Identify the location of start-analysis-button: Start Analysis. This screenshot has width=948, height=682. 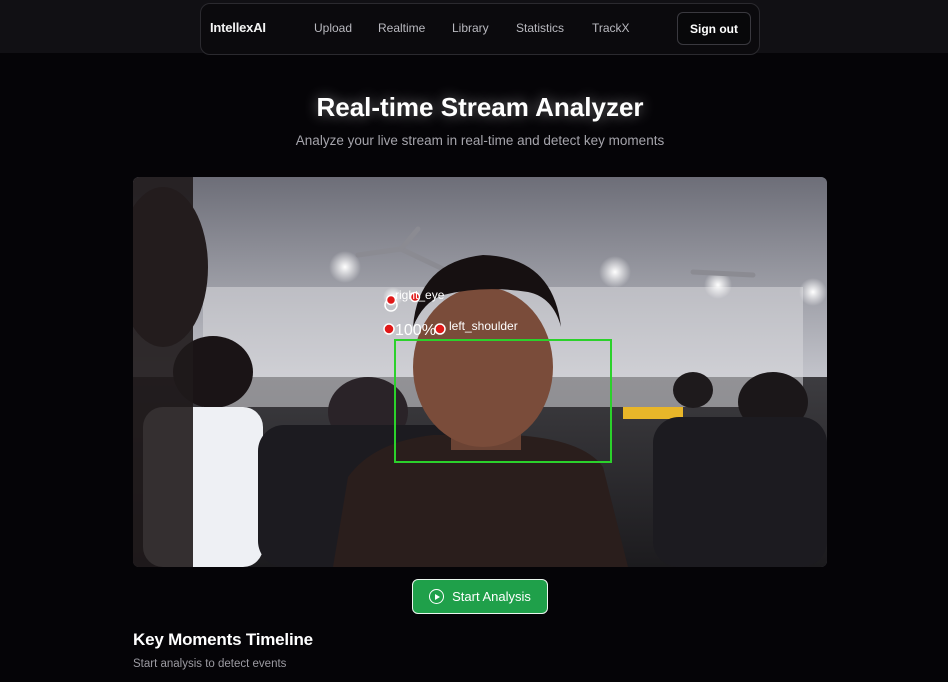
(480, 596).